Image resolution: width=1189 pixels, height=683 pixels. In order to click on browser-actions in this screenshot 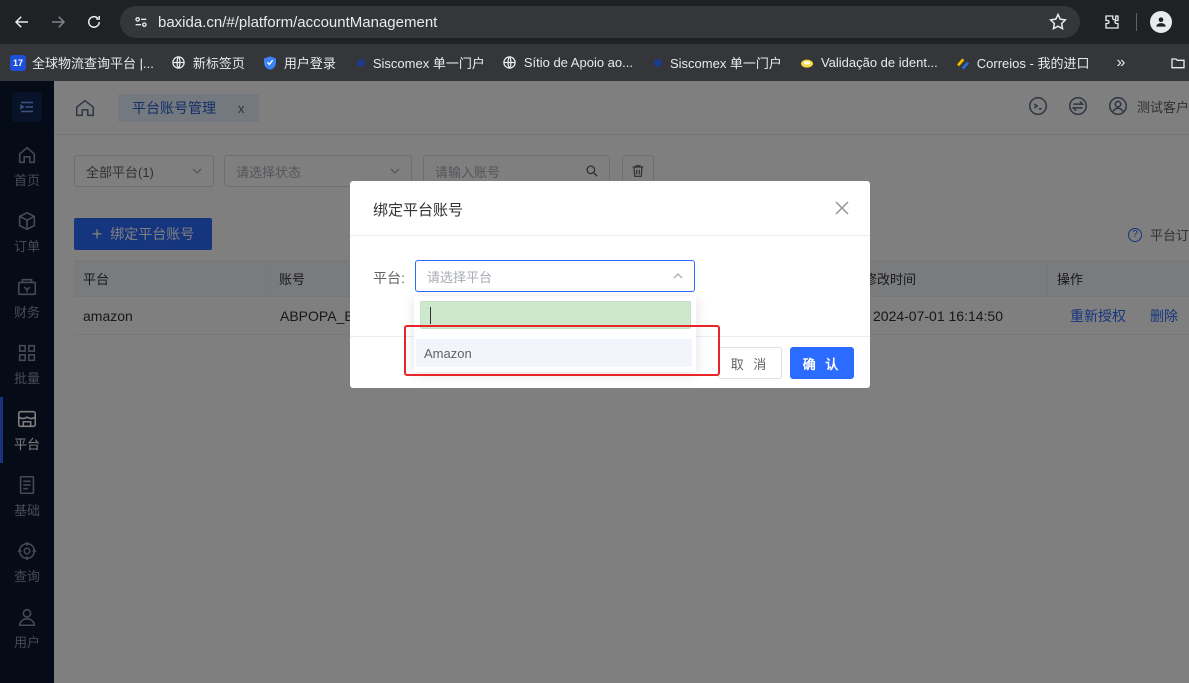, I will do `click(1141, 22)`.